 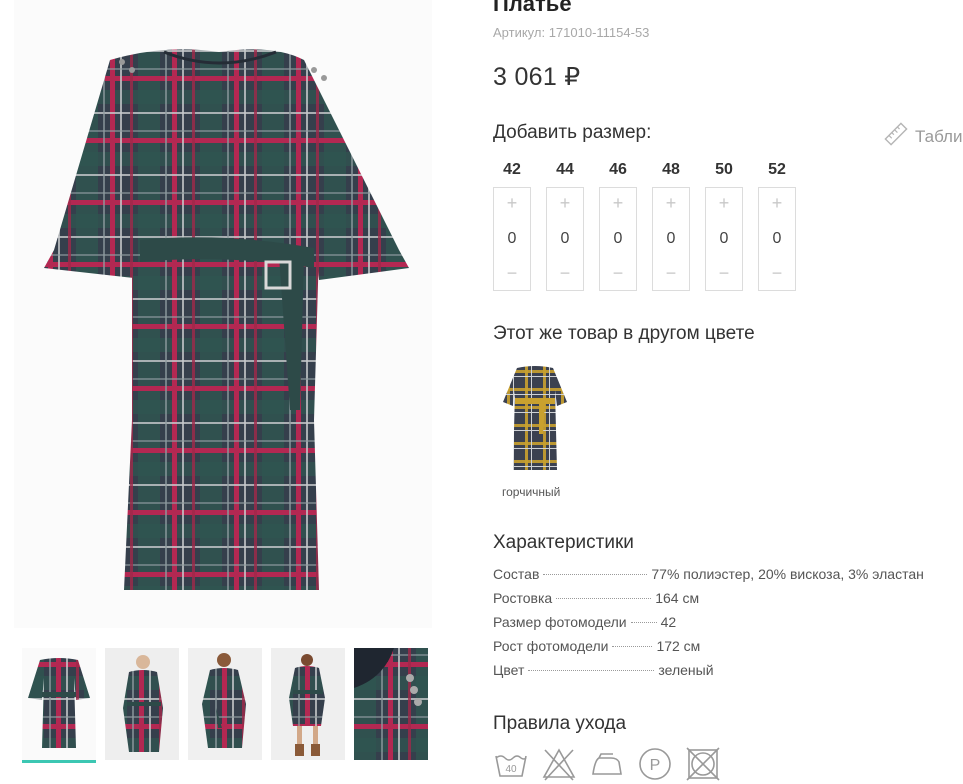 I want to click on characteristic-value: 42, so click(x=668, y=622).